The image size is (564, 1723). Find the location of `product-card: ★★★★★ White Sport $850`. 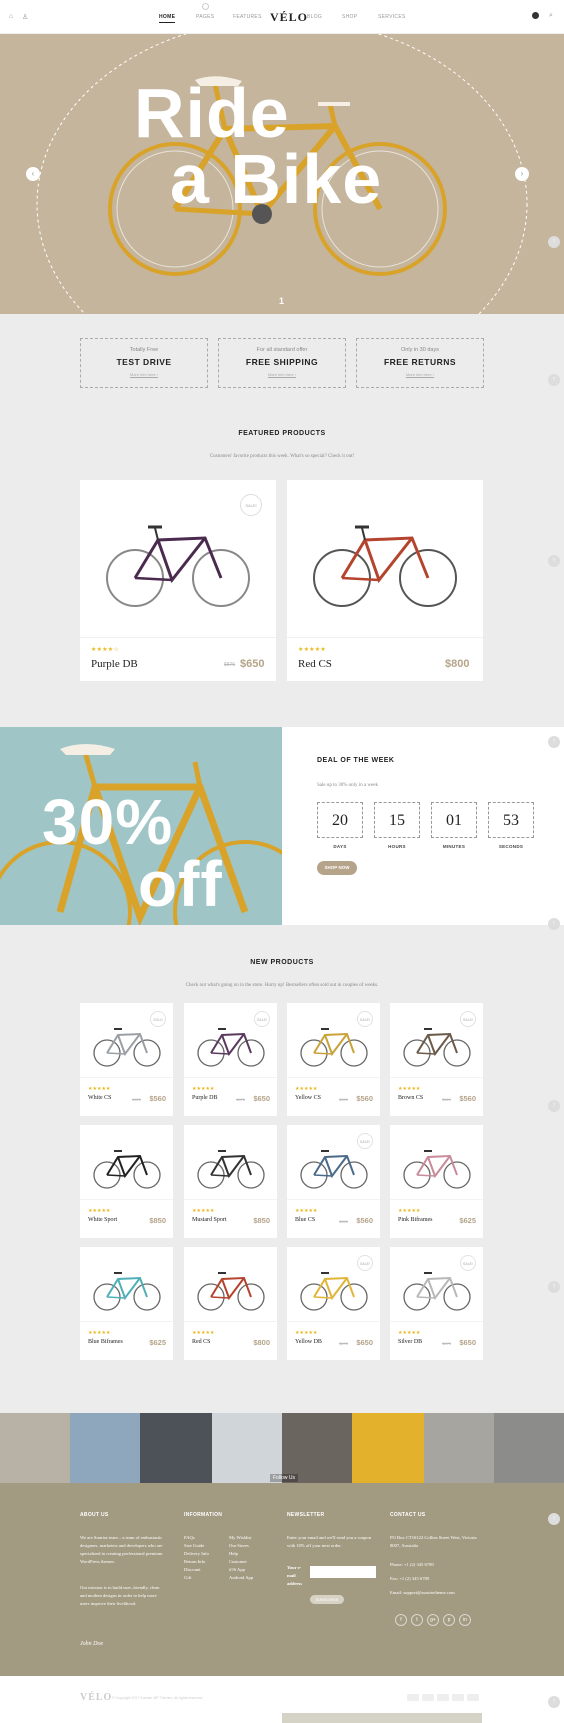

product-card: ★★★★★ White Sport $850 is located at coordinates (126, 1181).